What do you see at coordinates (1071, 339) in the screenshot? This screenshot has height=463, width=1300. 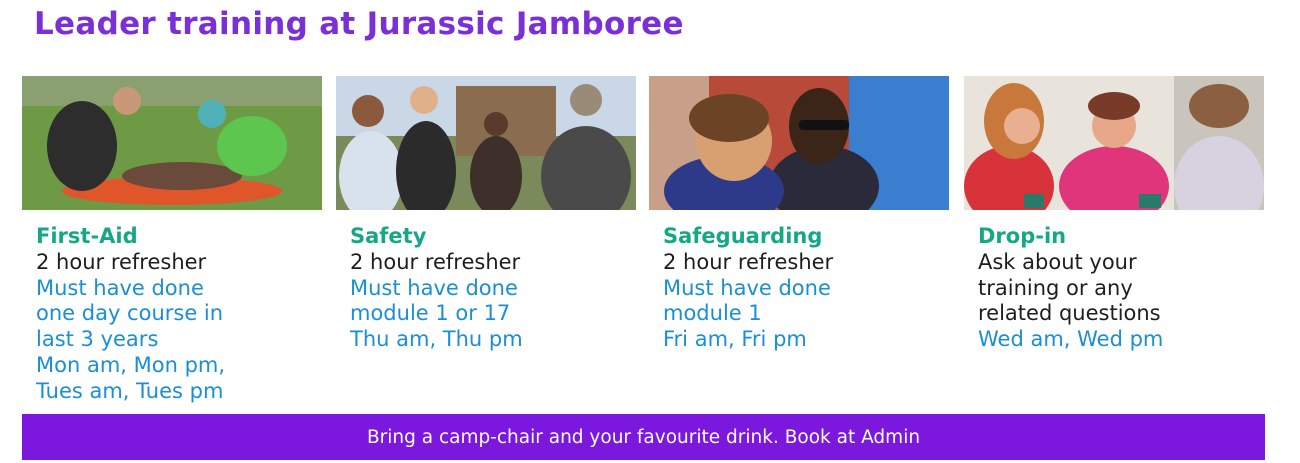 I see `card-times: Wed am, Wed pm` at bounding box center [1071, 339].